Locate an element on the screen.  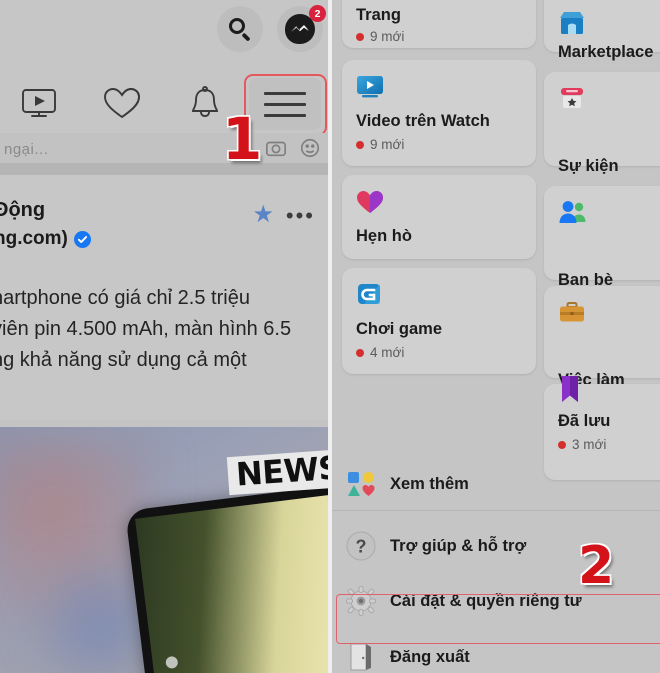
shapes-icon is located at coordinates (361, 484).